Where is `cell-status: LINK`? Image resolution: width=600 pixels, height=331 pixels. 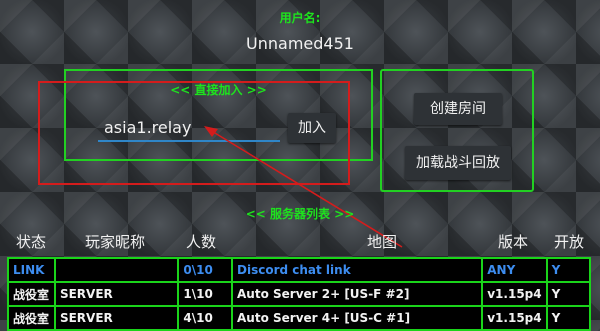
cell-status: LINK is located at coordinates (31, 270).